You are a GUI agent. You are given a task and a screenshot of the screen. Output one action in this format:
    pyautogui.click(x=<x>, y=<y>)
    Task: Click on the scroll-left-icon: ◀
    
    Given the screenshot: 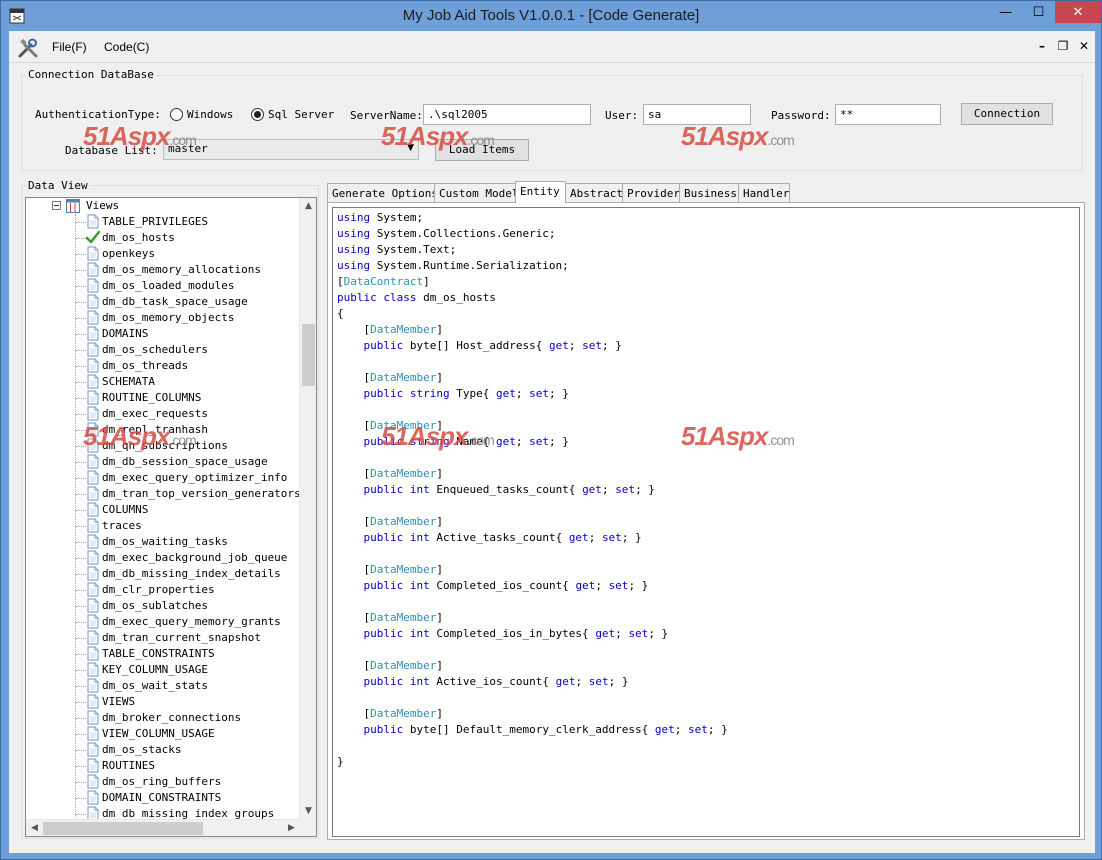 What is the action you would take?
    pyautogui.click(x=34, y=828)
    